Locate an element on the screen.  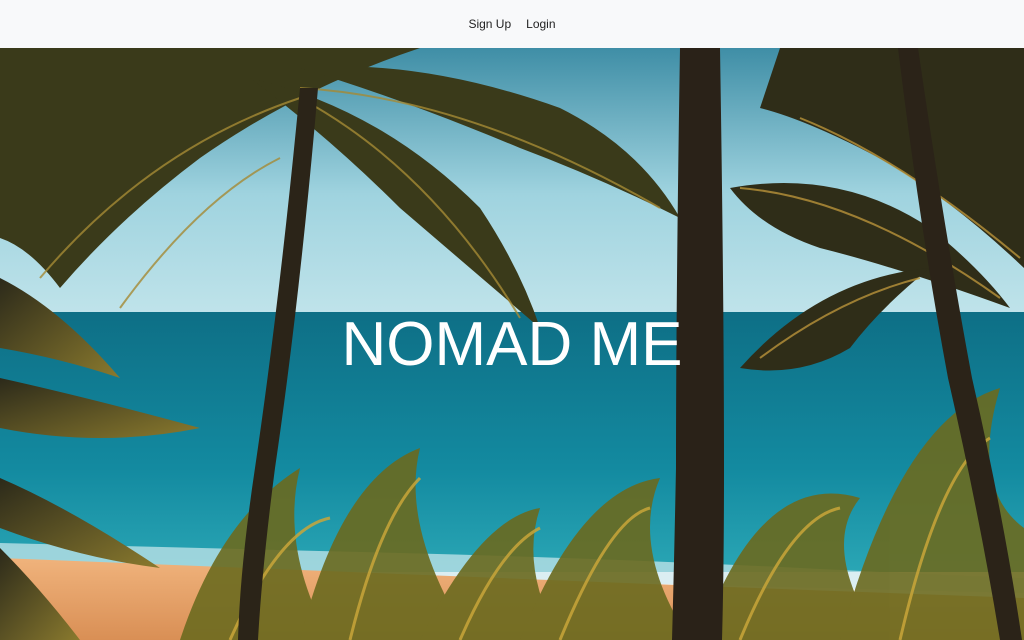
top-navbar: Sign Up Login is located at coordinates (512, 24).